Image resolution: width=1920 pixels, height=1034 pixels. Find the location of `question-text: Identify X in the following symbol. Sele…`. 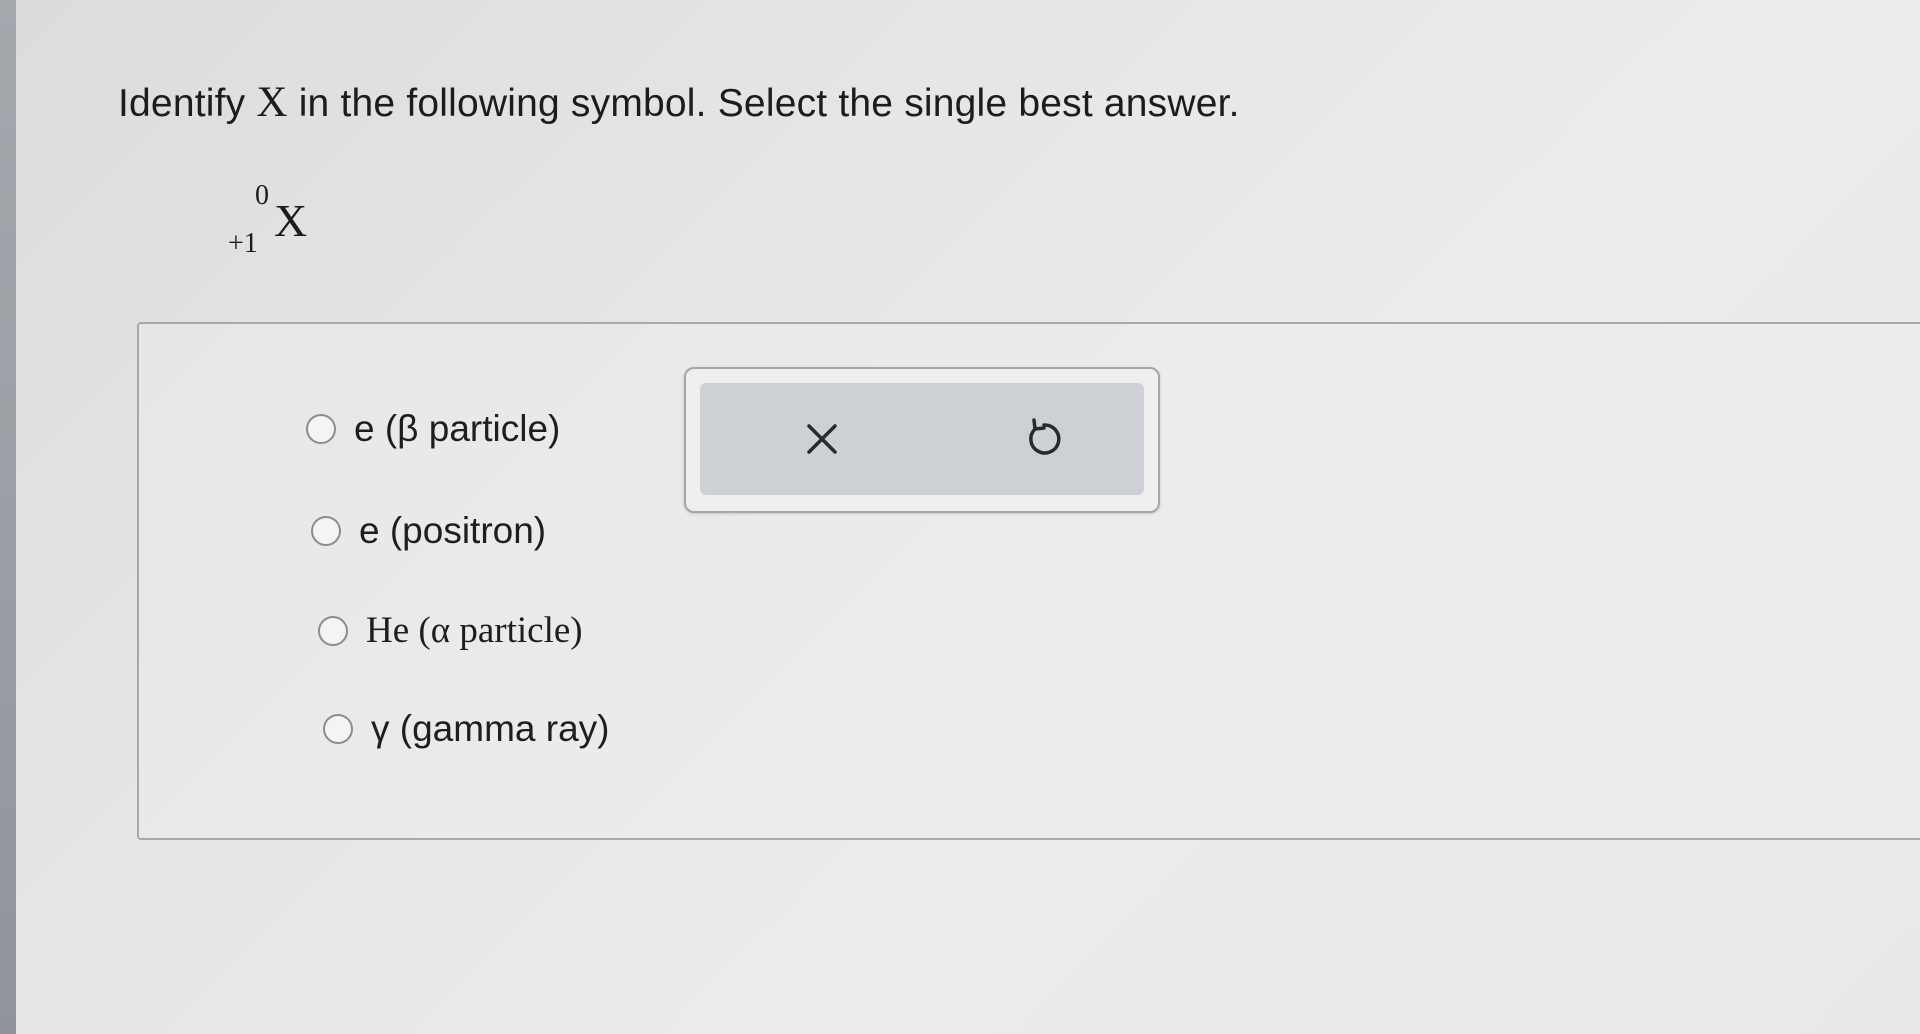

question-text: Identify X in the following symbol. Sele… is located at coordinates (679, 102).